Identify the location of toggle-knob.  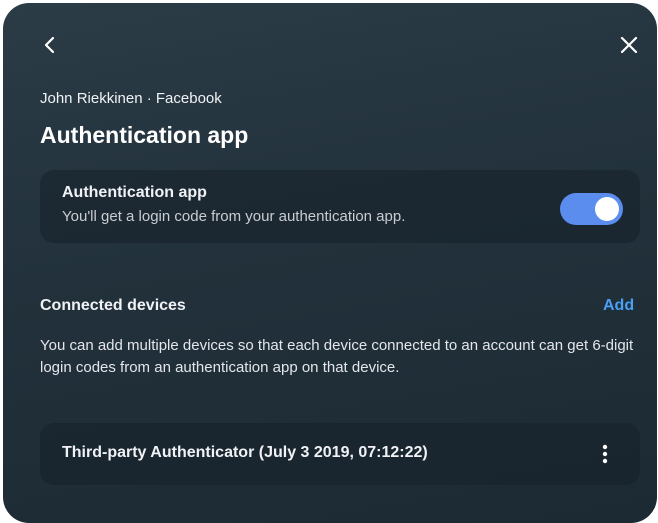
(607, 209).